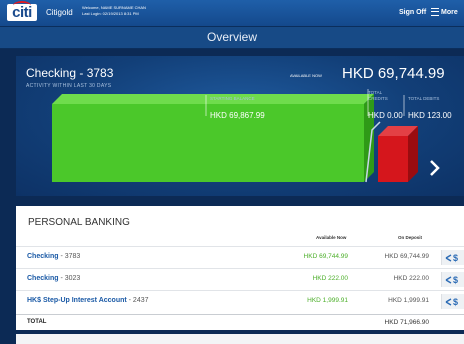 This screenshot has width=464, height=344. Describe the element at coordinates (327, 300) in the screenshot. I see `available-balance: HKD 1,999.91` at that location.